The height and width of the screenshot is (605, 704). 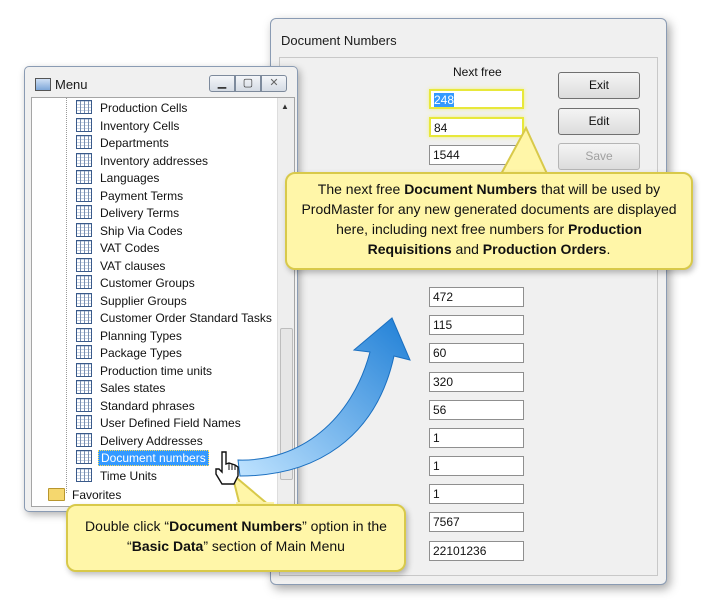 What do you see at coordinates (361, 189) in the screenshot?
I see `callout-text: The next free` at bounding box center [361, 189].